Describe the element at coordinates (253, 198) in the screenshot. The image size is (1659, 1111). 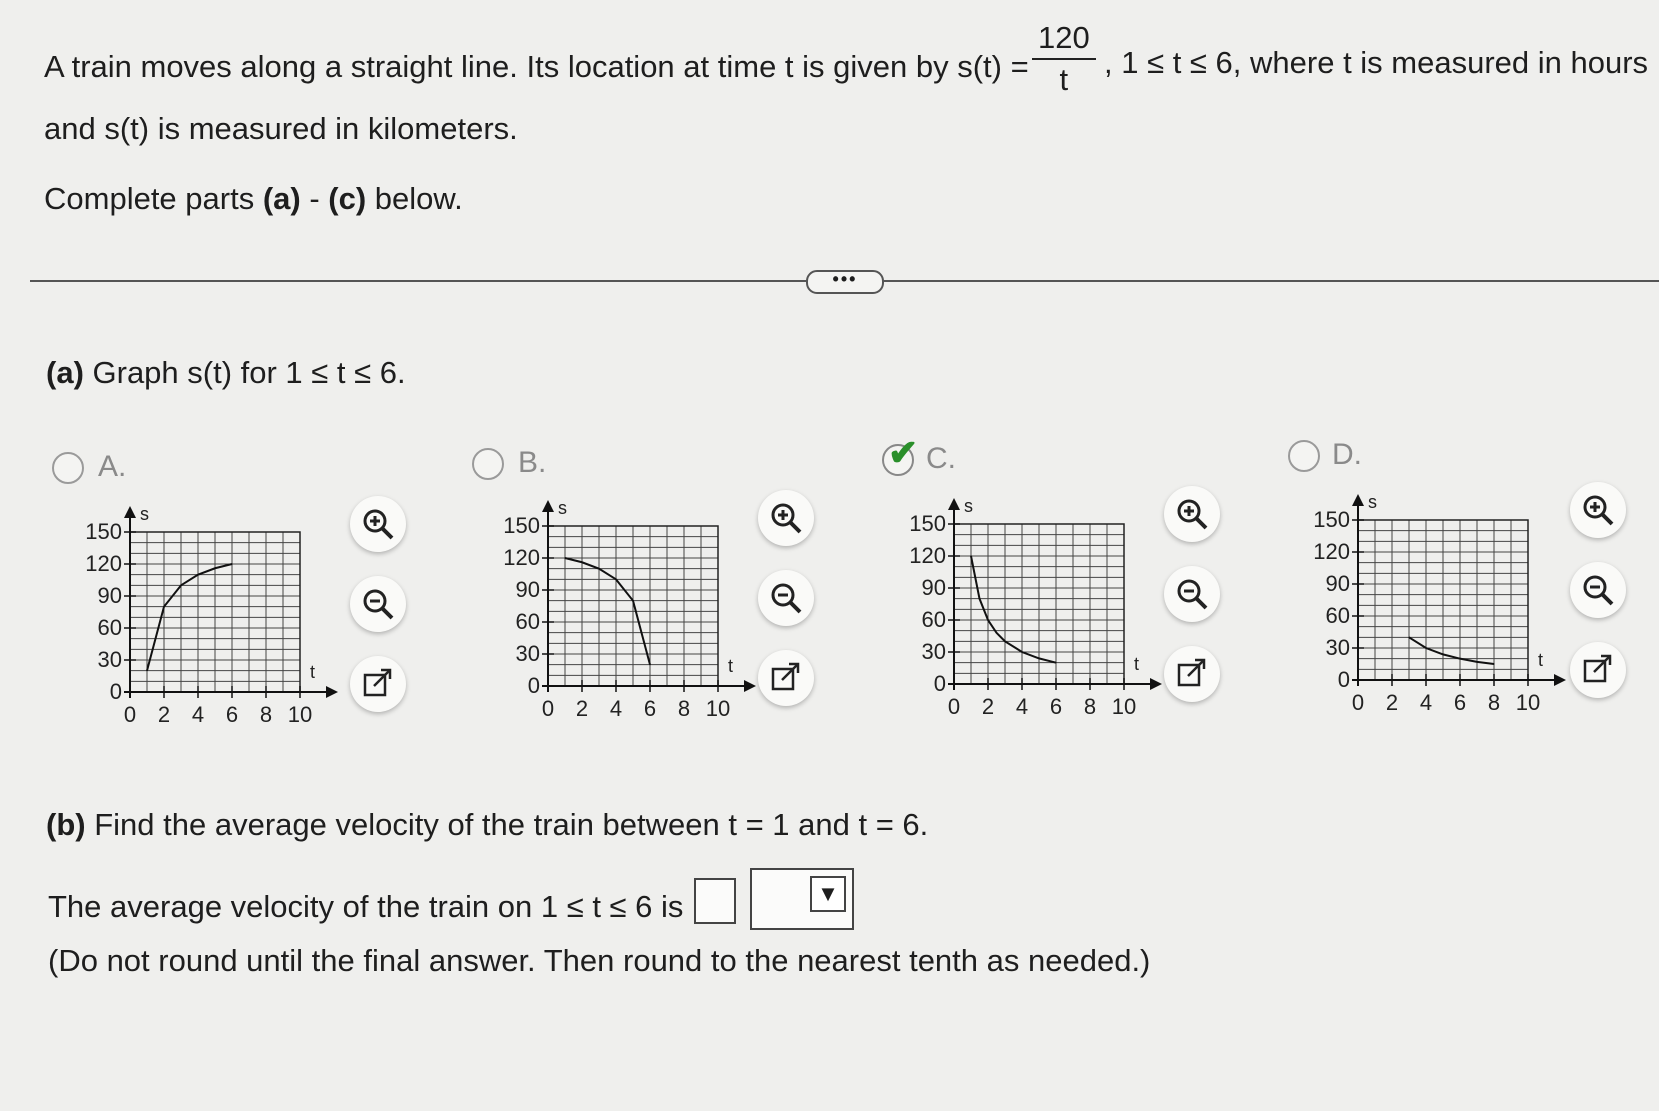
I see `instruction: Complete parts (a) - (c) below.` at that location.